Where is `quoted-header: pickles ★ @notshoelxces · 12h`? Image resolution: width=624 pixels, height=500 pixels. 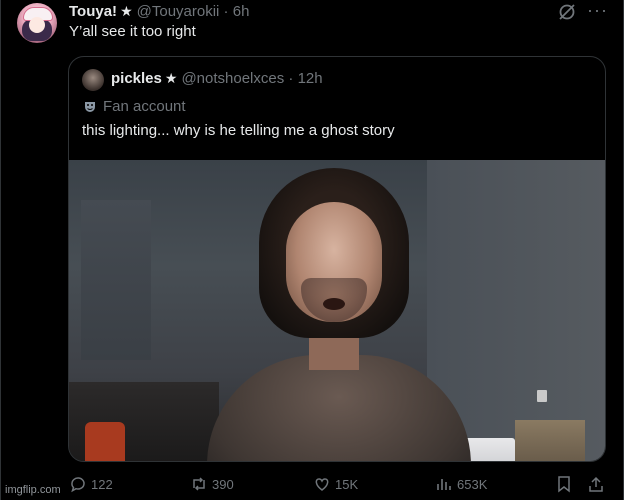
quoted-header: pickles ★ @notshoelxces · 12h is located at coordinates (217, 78).